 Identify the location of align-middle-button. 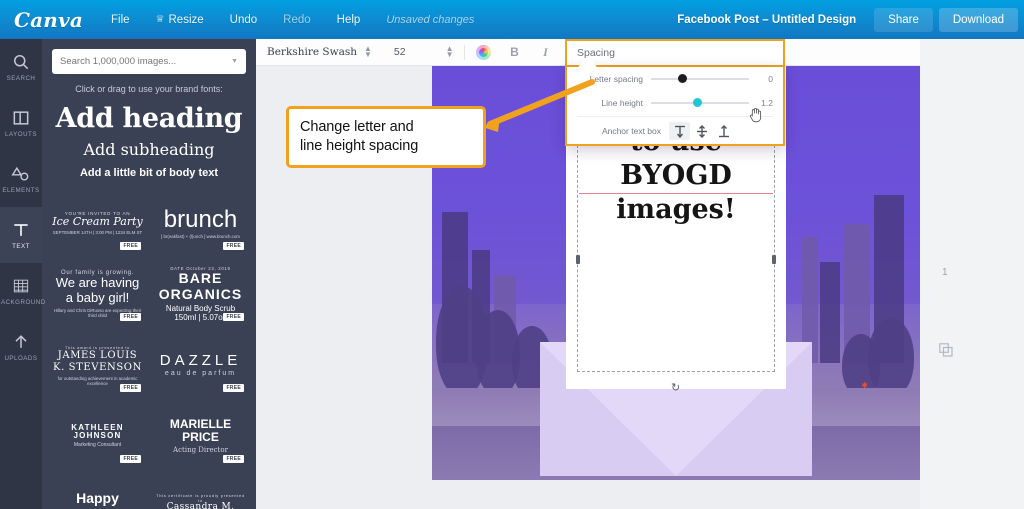
(701, 131).